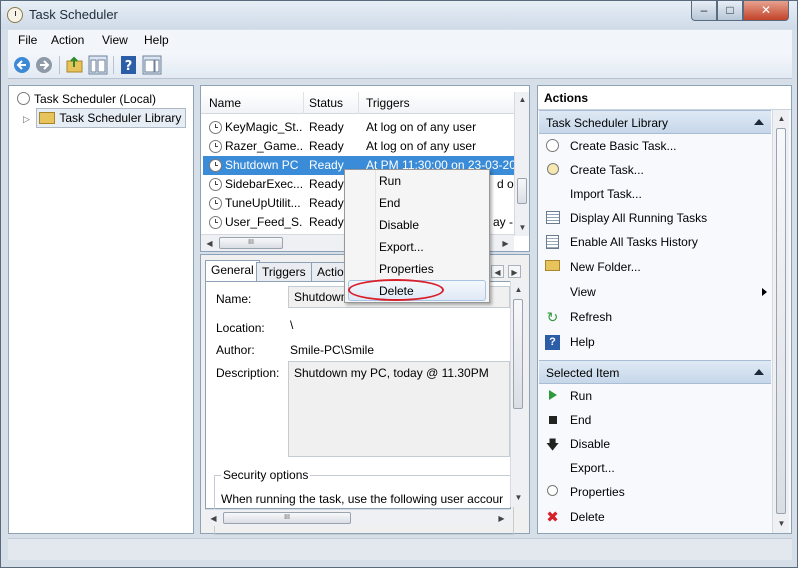 This screenshot has width=798, height=568. What do you see at coordinates (400, 65) in the screenshot?
I see `toolbar: ?` at bounding box center [400, 65].